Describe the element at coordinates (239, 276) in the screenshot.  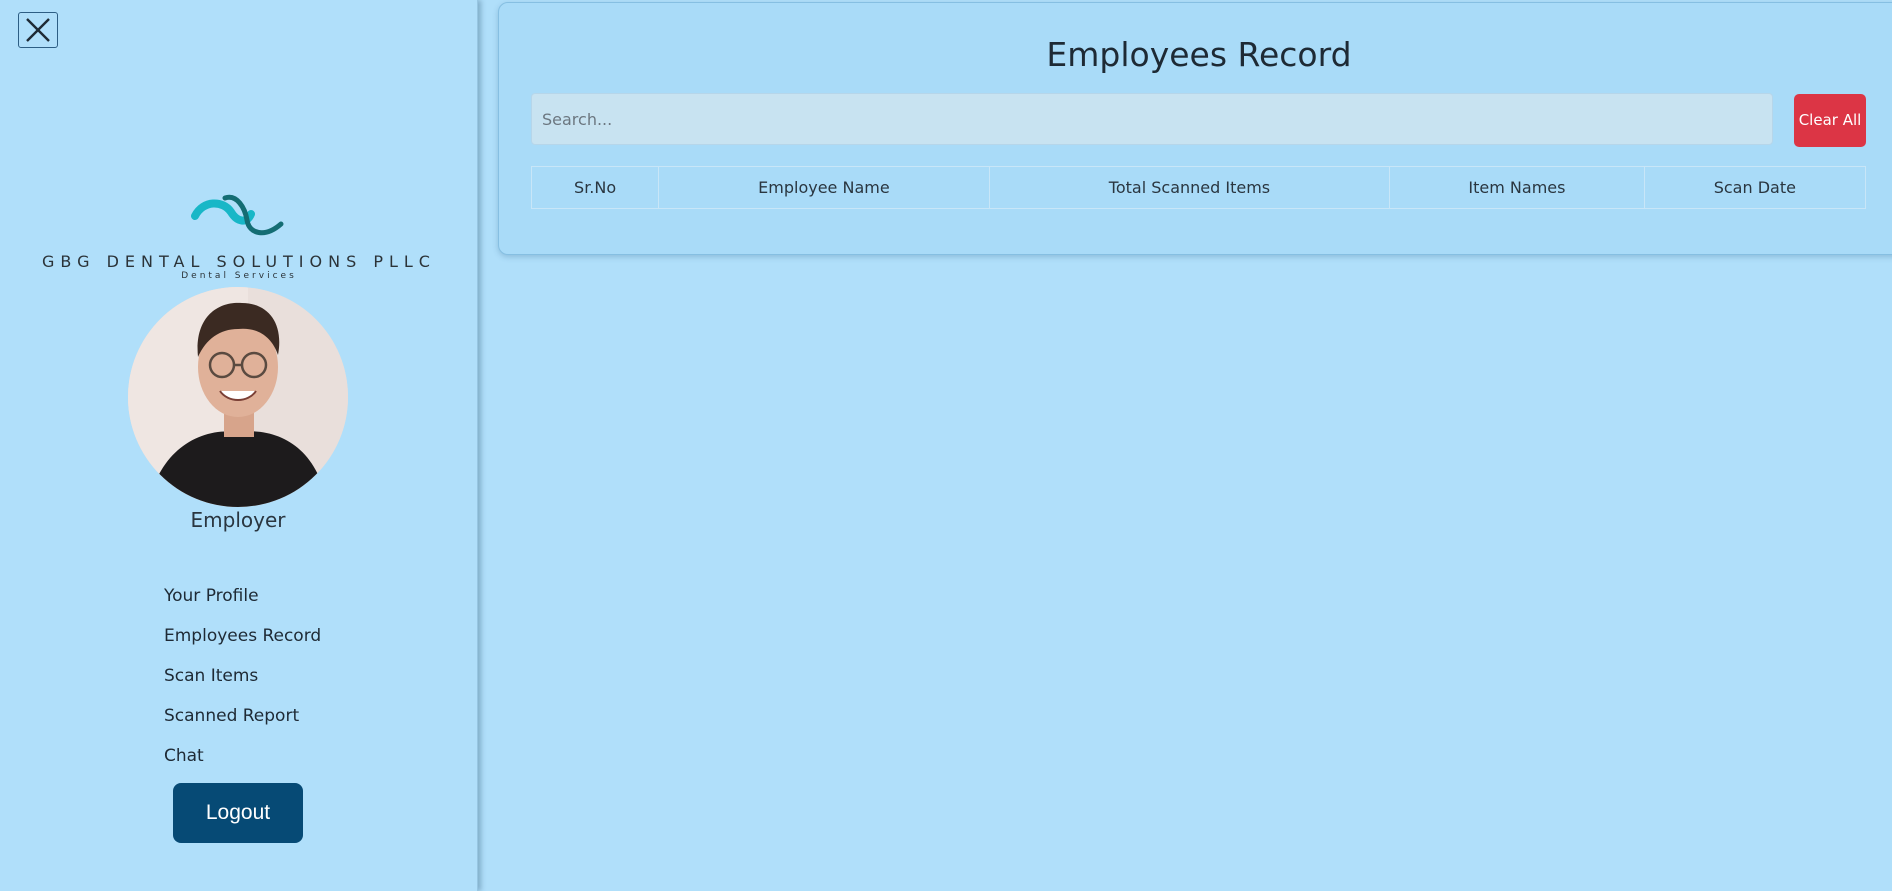
I see `logo-tagline: Dental Services` at that location.